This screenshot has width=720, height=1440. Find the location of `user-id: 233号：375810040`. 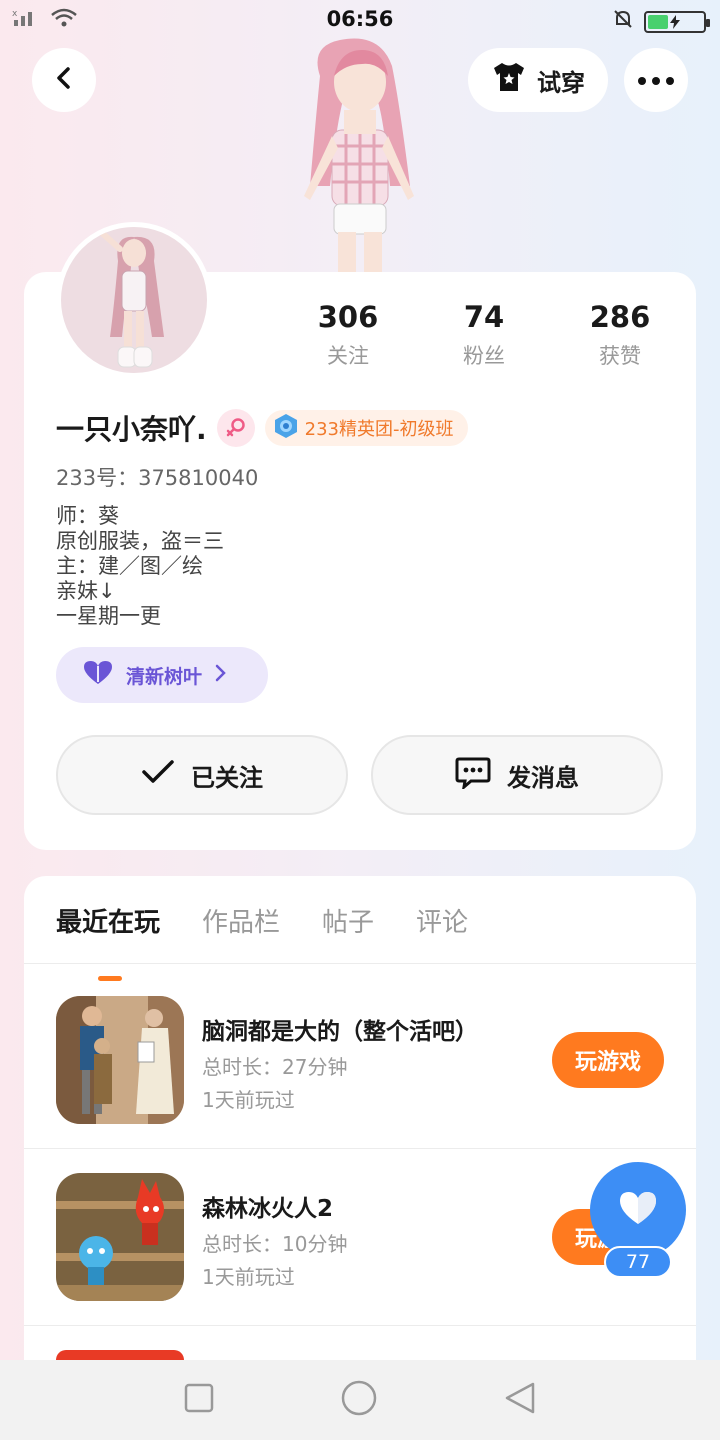

user-id: 233号：375810040 is located at coordinates (157, 478).